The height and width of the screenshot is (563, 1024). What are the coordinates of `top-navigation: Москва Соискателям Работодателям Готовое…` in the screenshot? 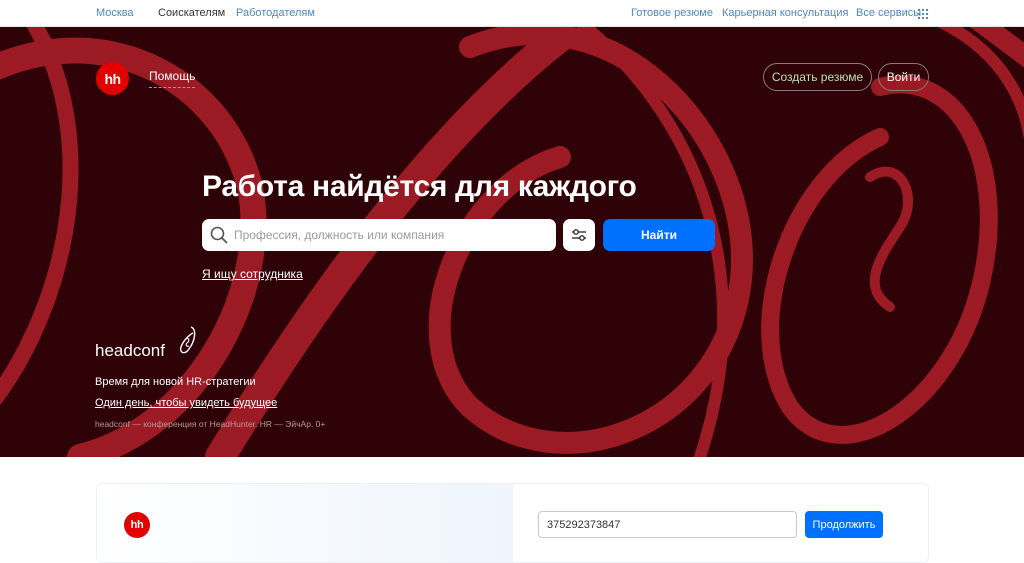 It's located at (512, 13).